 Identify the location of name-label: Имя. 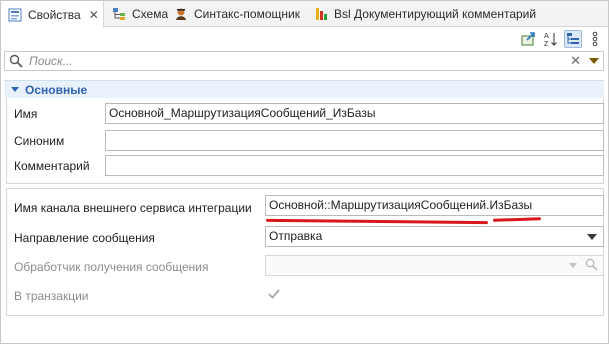
(26, 114).